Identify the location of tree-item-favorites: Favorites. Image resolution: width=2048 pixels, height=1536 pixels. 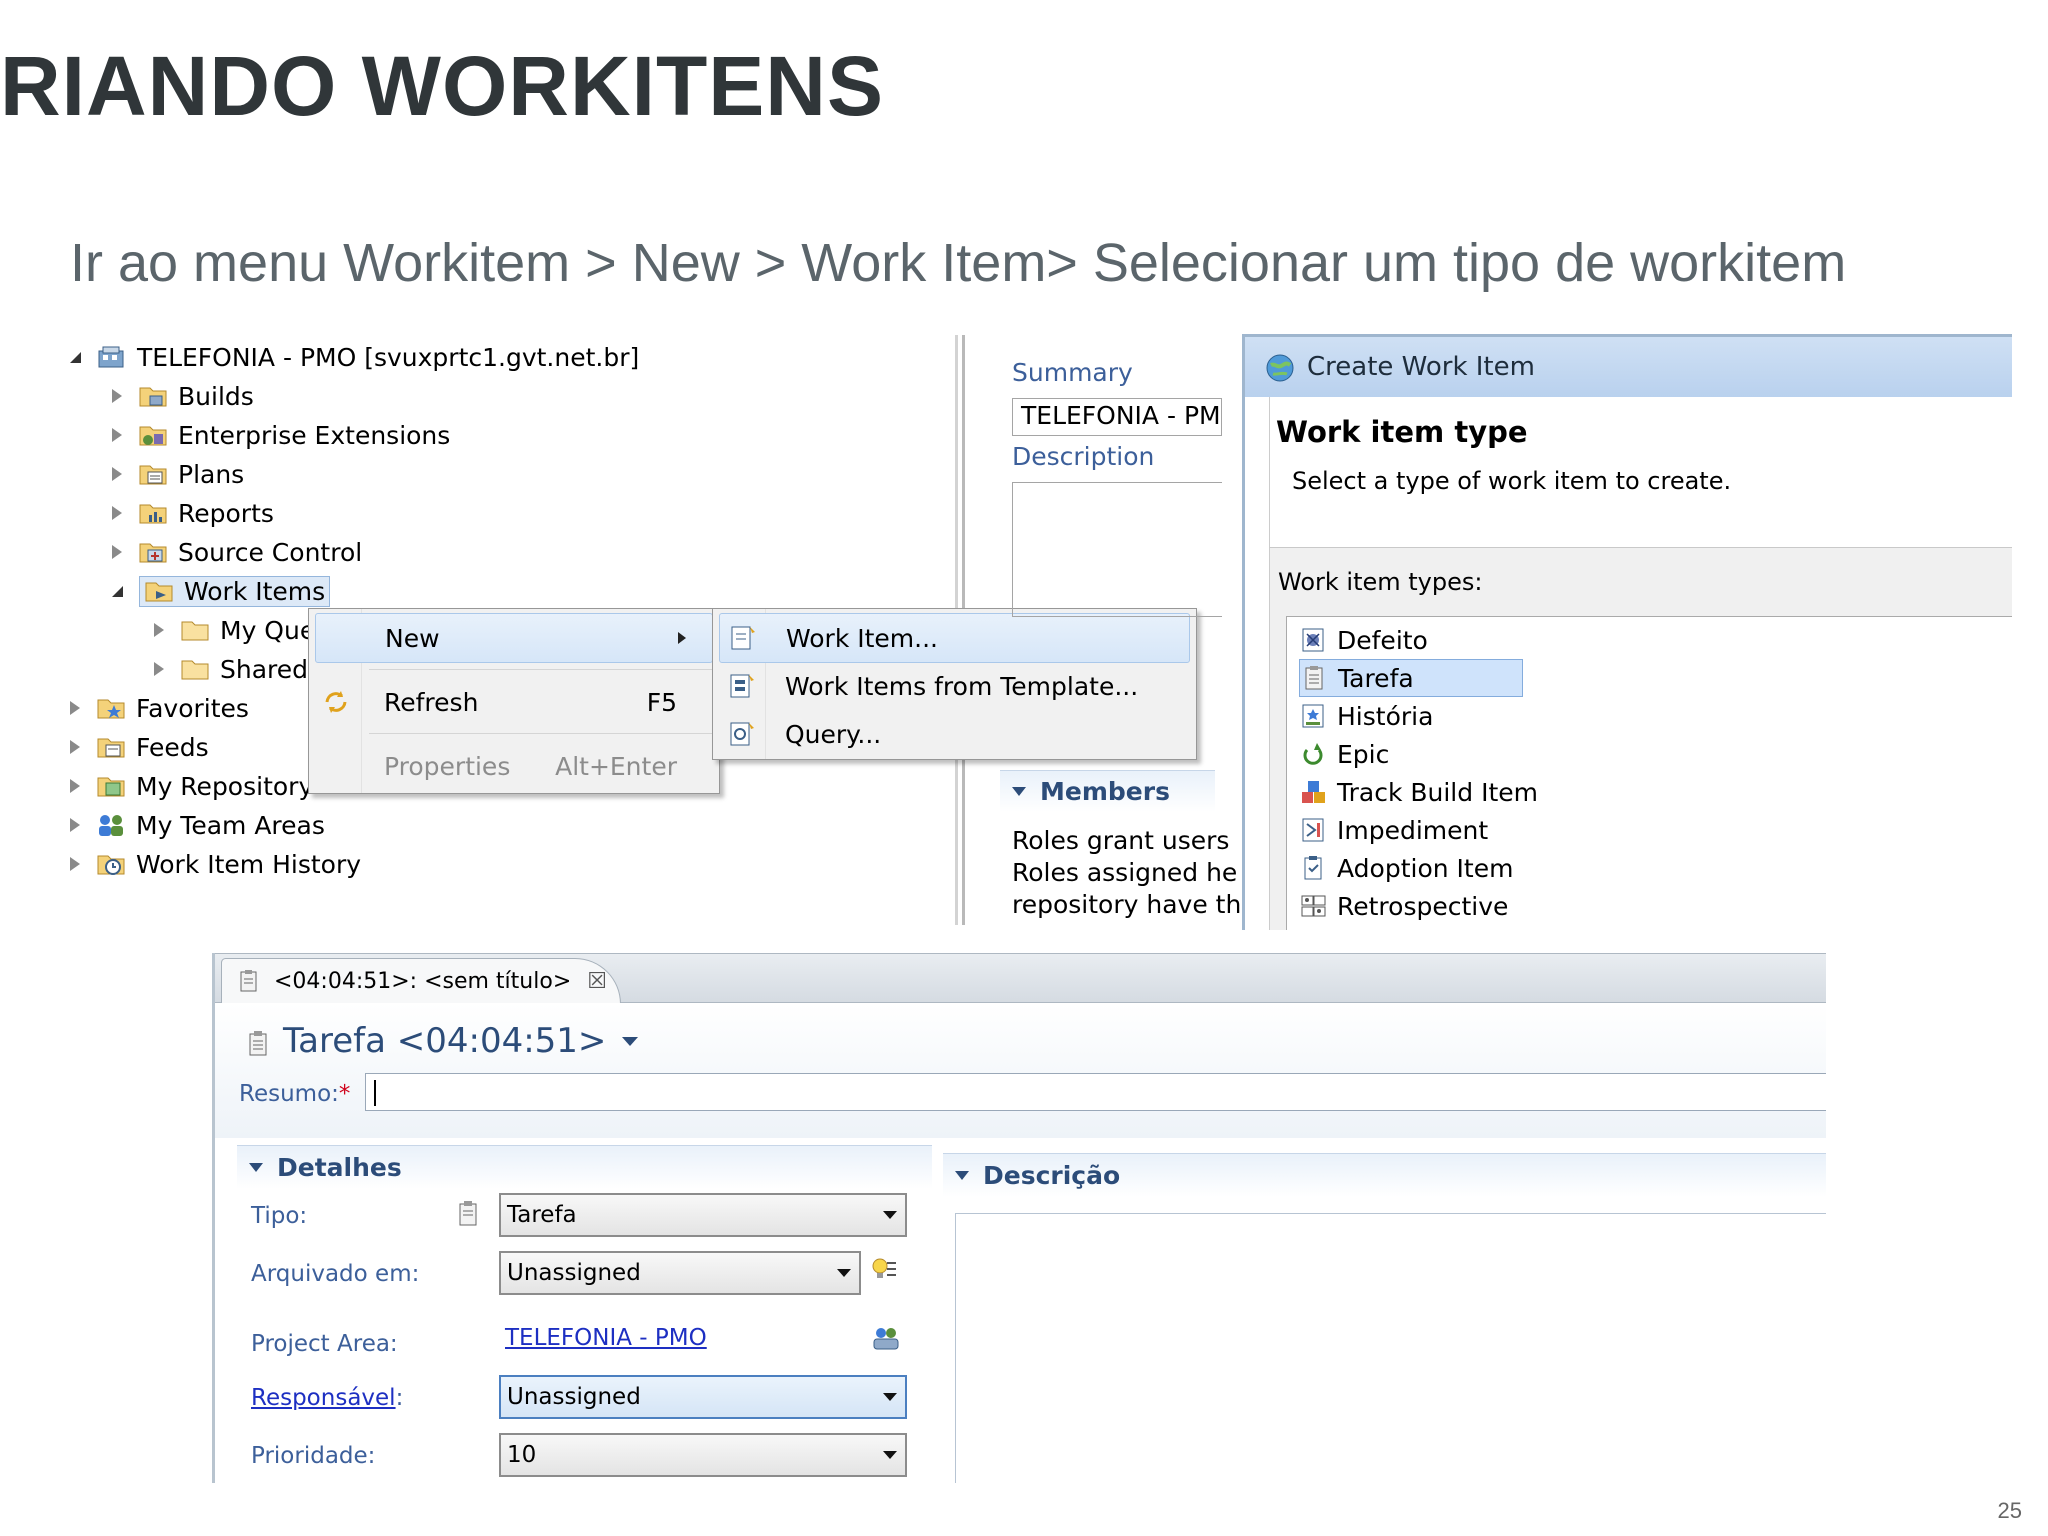
(159, 708).